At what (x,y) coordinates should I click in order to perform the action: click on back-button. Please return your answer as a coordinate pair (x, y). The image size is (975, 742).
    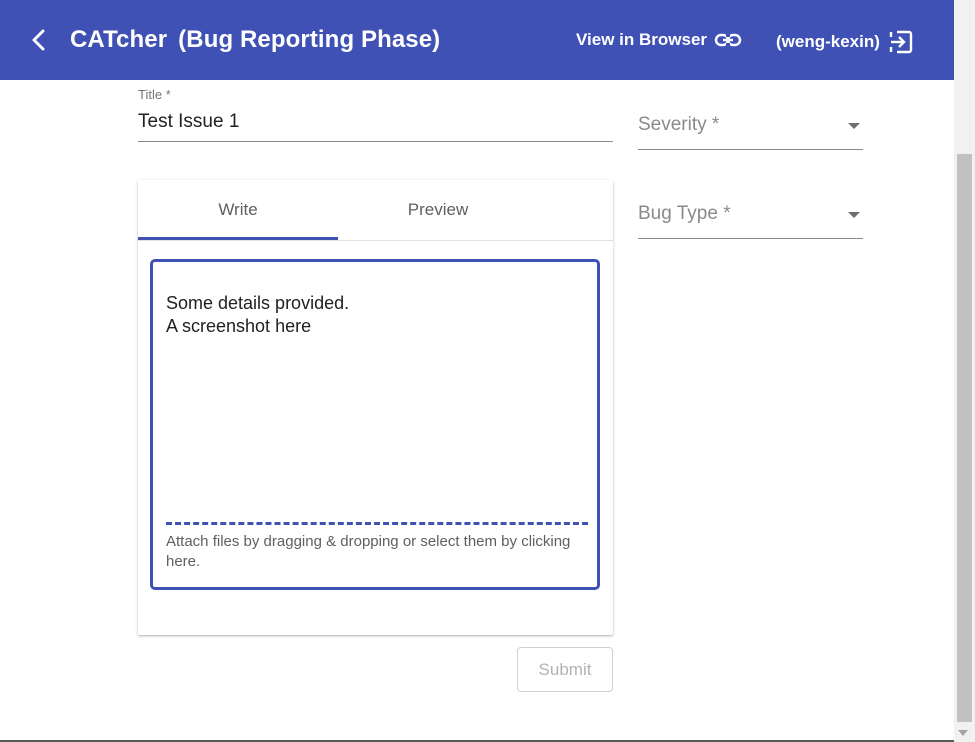
    Looking at the image, I should click on (39, 40).